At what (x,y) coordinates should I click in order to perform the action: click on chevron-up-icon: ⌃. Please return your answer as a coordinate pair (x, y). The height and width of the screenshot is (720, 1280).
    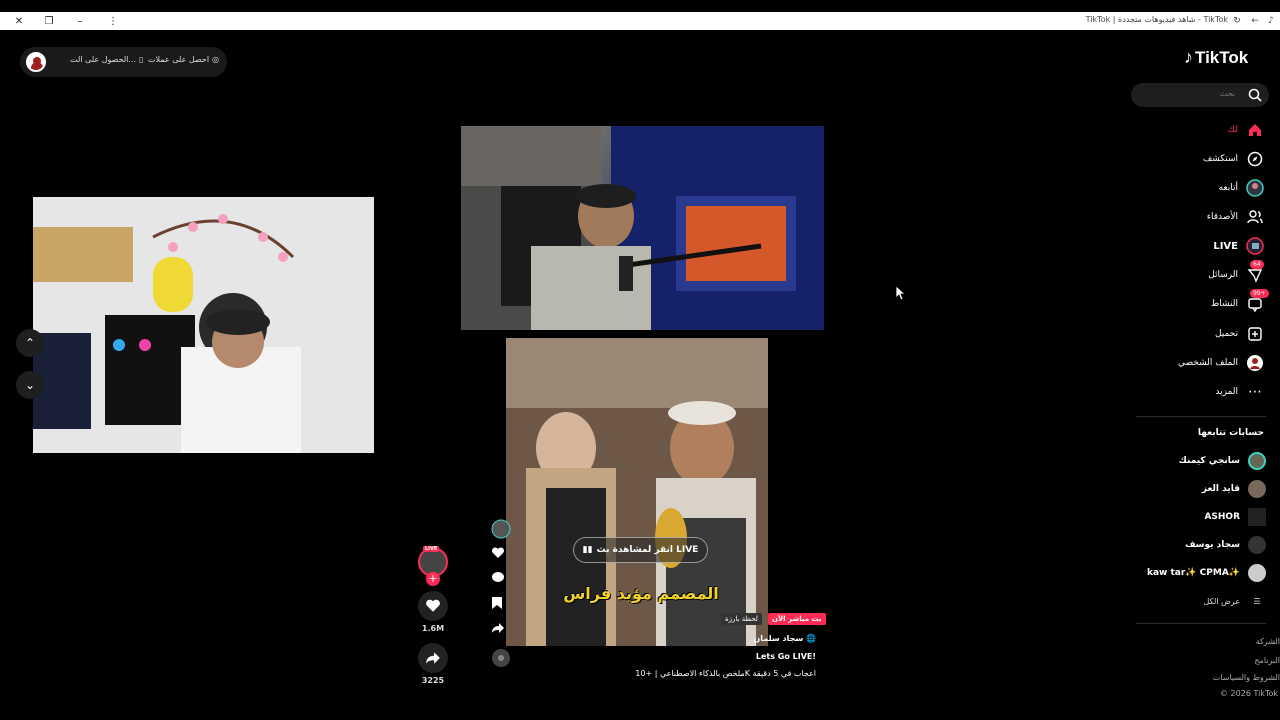
    Looking at the image, I should click on (30, 343).